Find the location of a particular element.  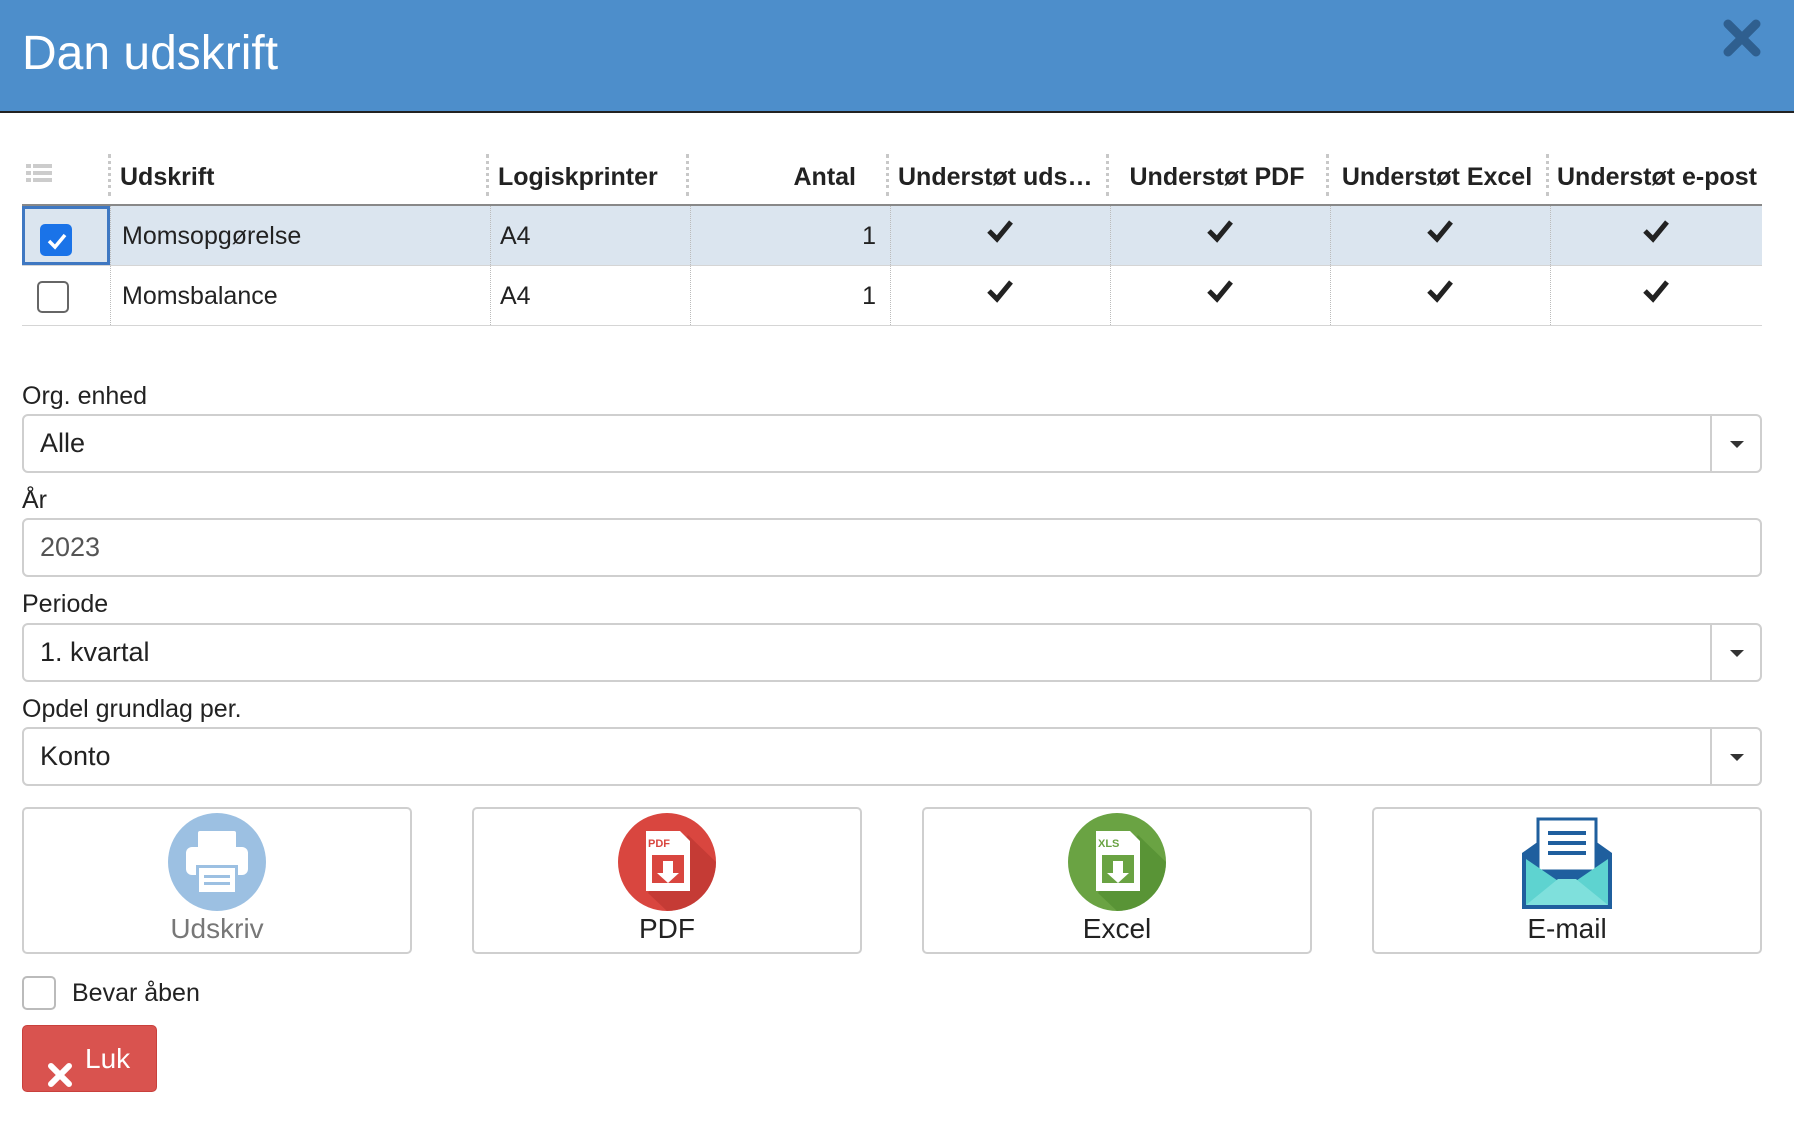

email-label: E-mail is located at coordinates (1567, 928).